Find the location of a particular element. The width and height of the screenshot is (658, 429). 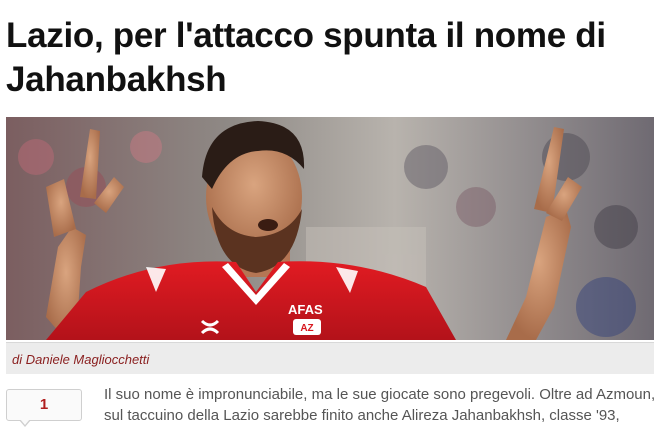

headline-line-2: Jahanbakhsh is located at coordinates (116, 79).